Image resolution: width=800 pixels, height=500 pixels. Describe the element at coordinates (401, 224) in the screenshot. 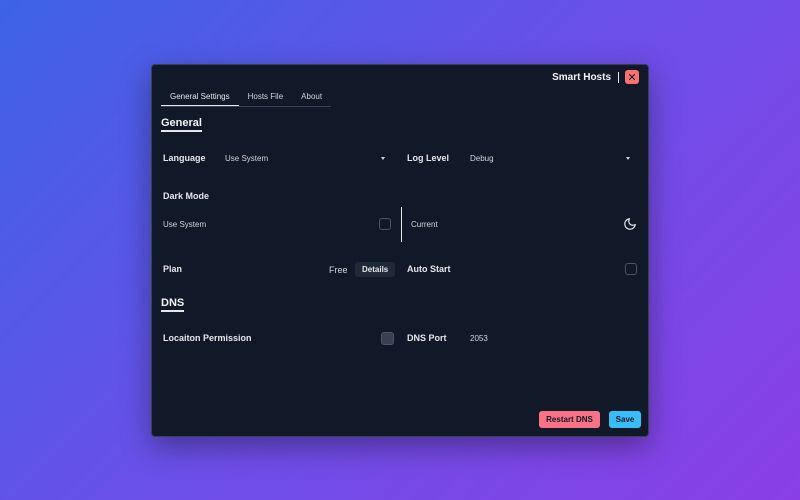

I see `dark-mode-divider` at that location.